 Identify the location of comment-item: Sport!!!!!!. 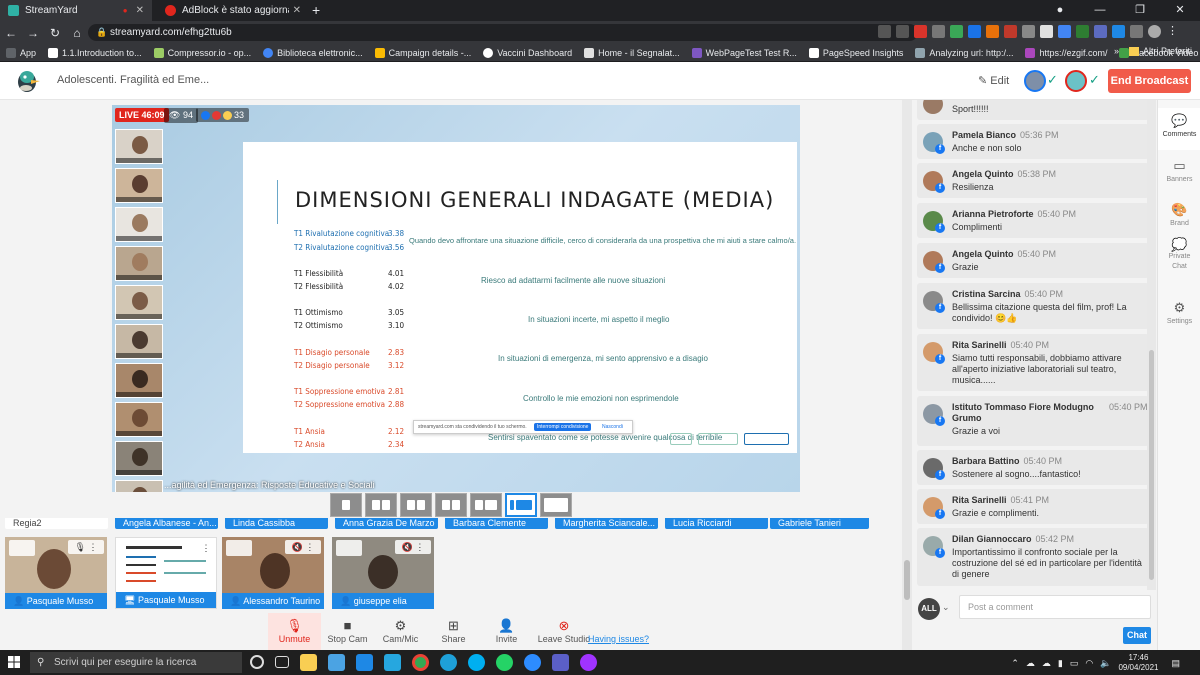
(1033, 110).